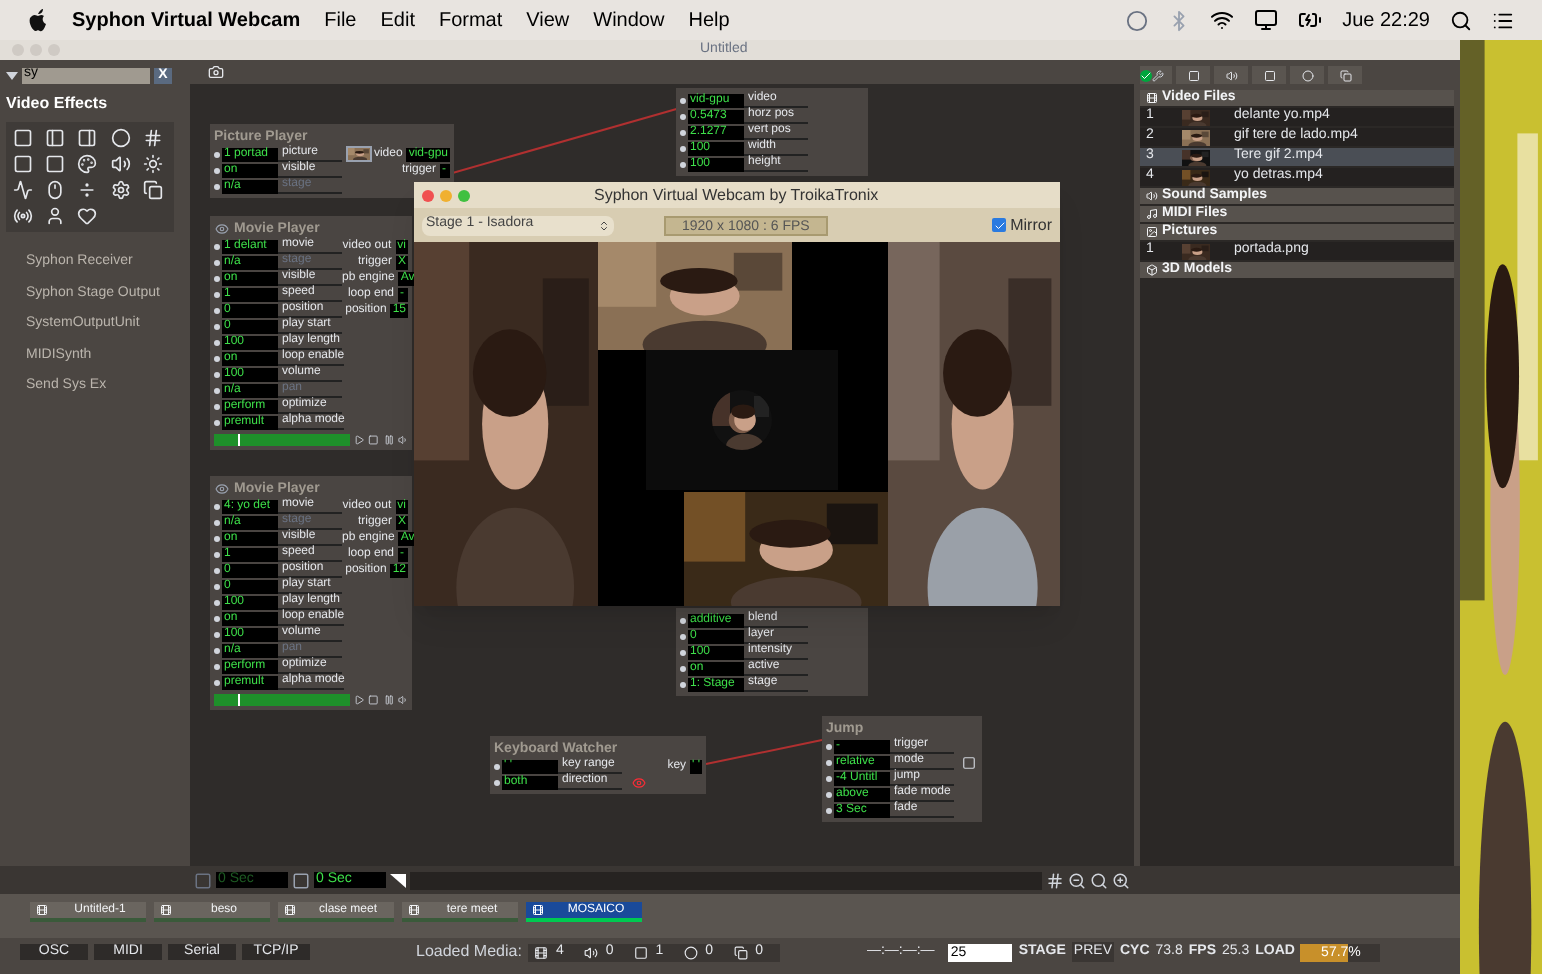 The height and width of the screenshot is (974, 1542). What do you see at coordinates (87, 138) in the screenshot?
I see `panel-right-icon` at bounding box center [87, 138].